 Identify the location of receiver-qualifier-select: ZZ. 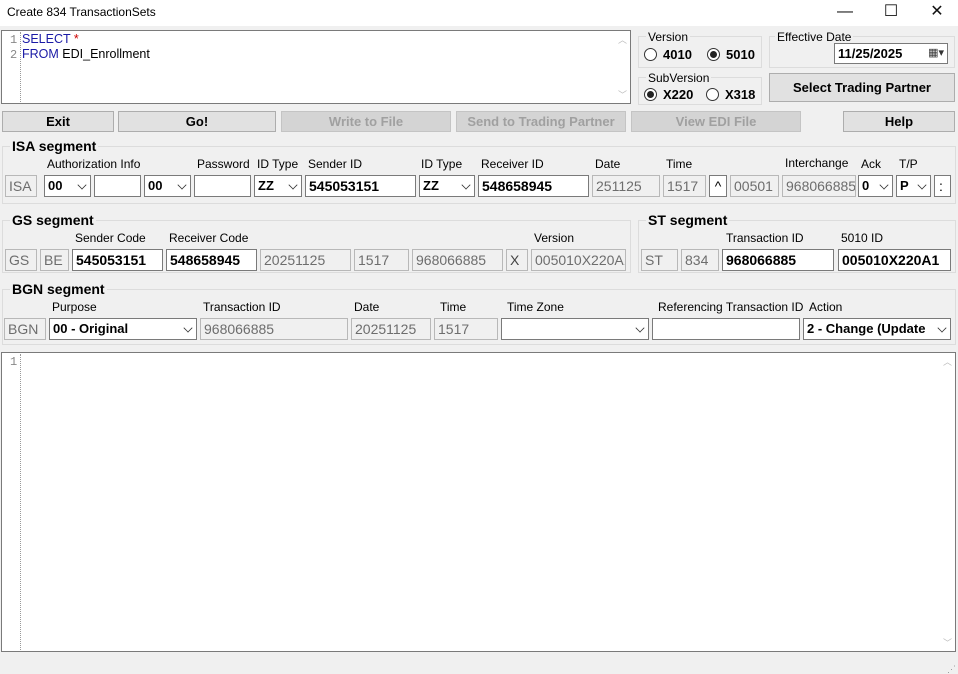
(447, 186).